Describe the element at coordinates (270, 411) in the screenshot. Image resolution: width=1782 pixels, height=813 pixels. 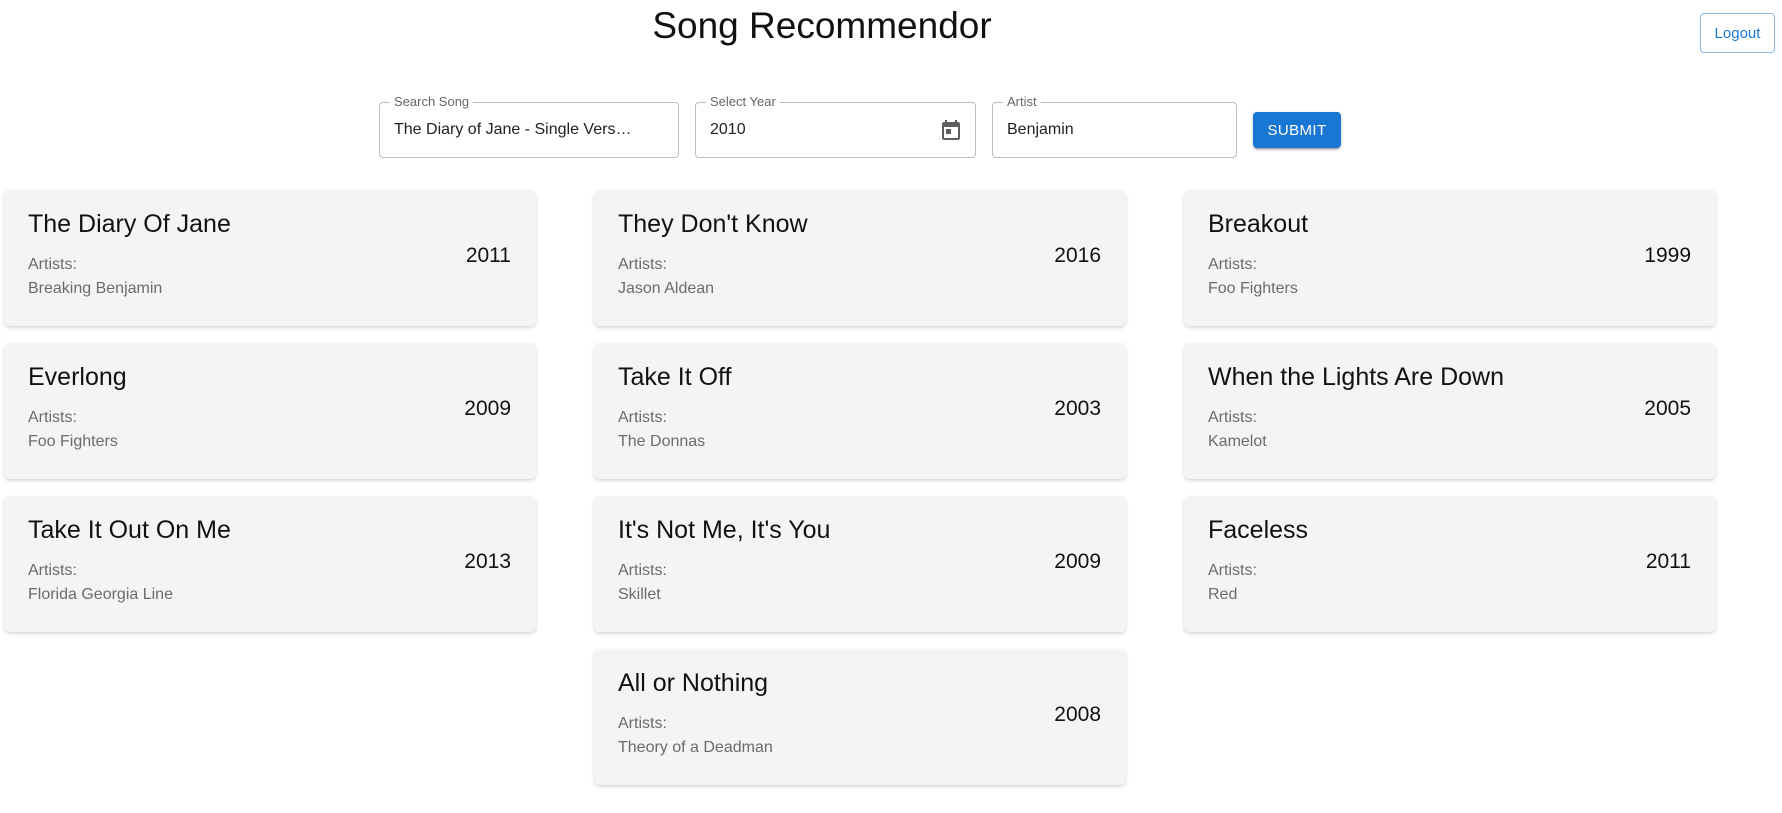
I see `song-card: Everlong Artists: Foo Fighters 2009` at that location.